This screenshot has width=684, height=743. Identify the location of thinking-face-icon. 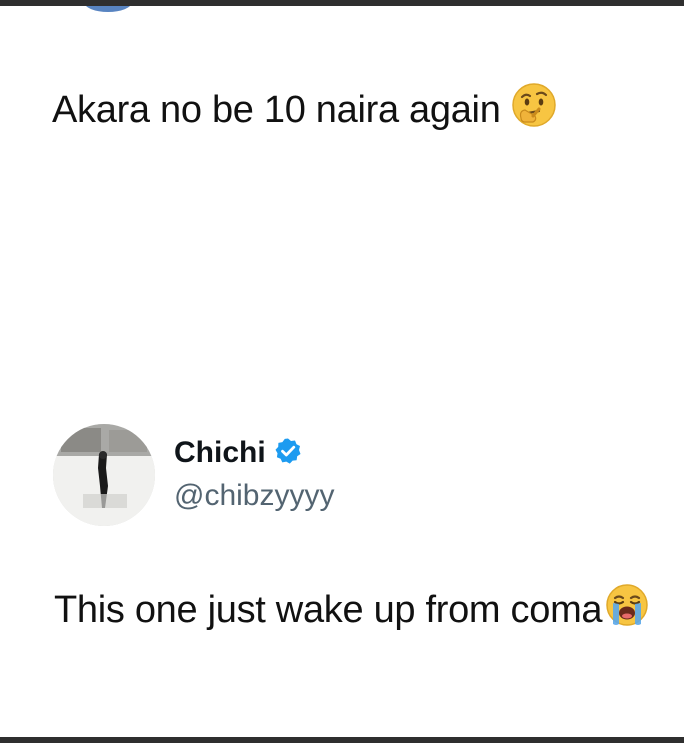
(534, 110).